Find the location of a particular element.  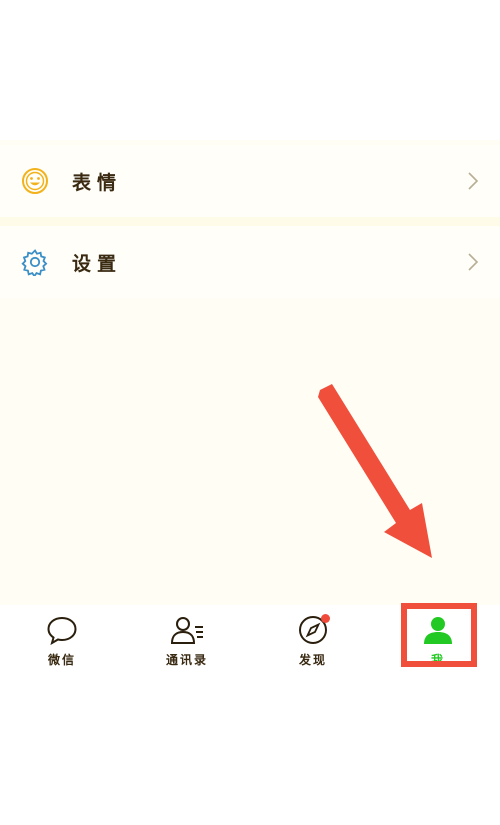

me-tab-highlight-box is located at coordinates (439, 635).